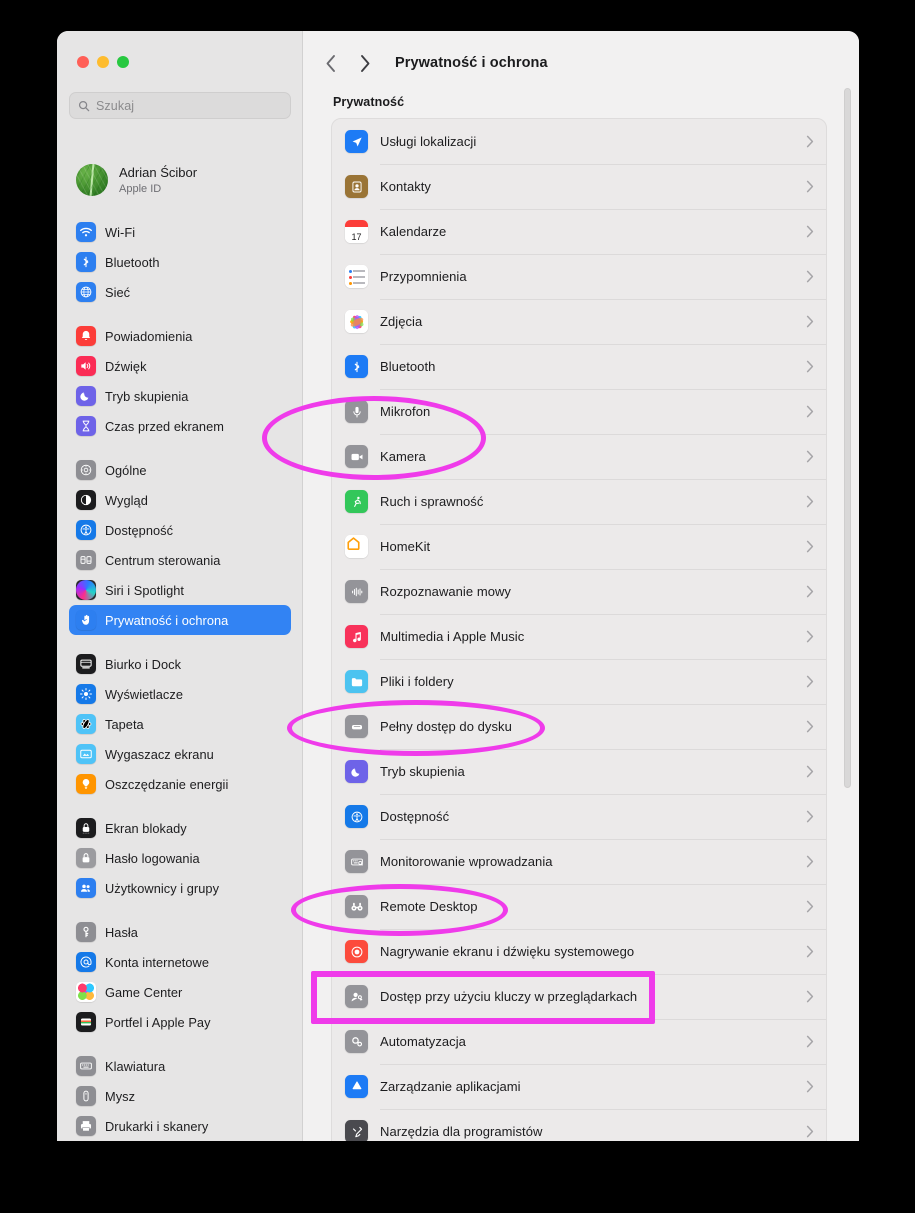 The image size is (915, 1213). I want to click on sidebar-item-biurko-i-dock: Biurko i Dock, so click(180, 664).